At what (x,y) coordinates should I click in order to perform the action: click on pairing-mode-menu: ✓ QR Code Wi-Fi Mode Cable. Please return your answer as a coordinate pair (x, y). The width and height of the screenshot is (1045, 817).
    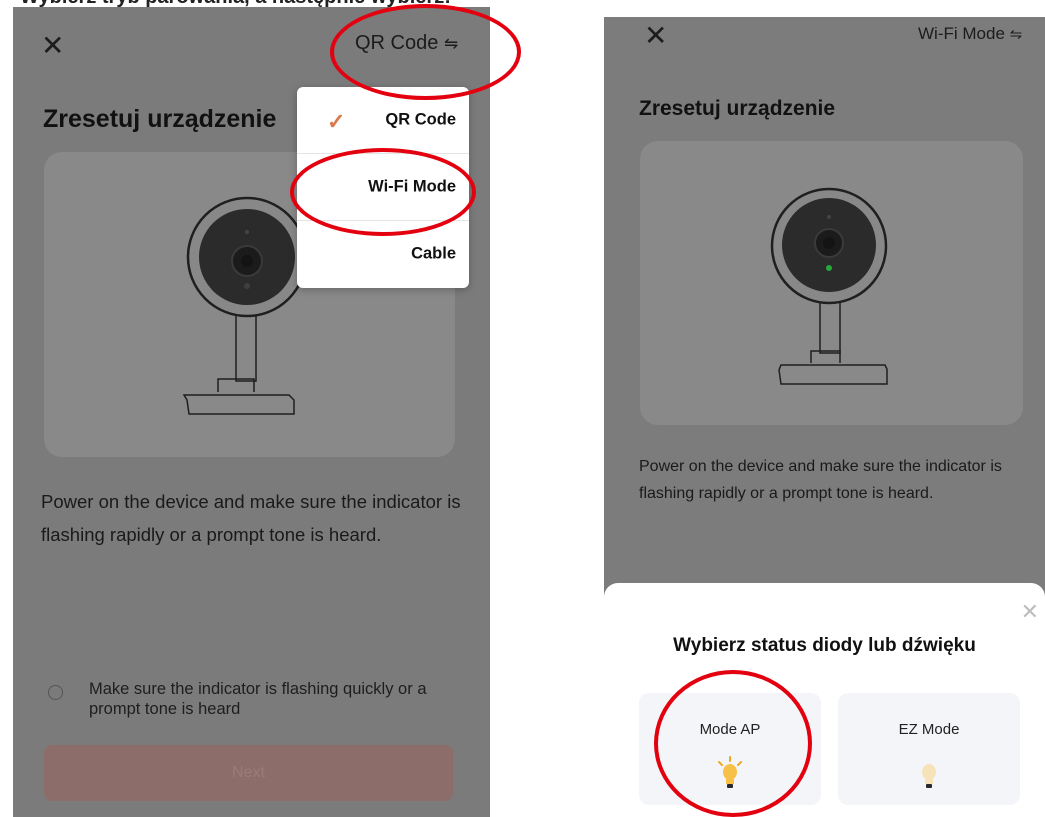
    Looking at the image, I should click on (383, 187).